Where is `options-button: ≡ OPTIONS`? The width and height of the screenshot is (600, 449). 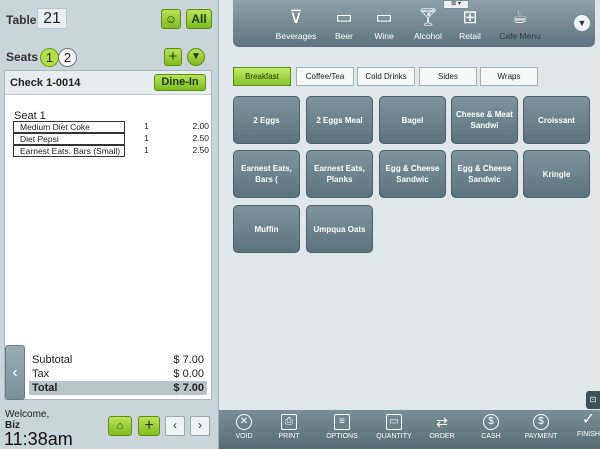 options-button: ≡ OPTIONS is located at coordinates (342, 426).